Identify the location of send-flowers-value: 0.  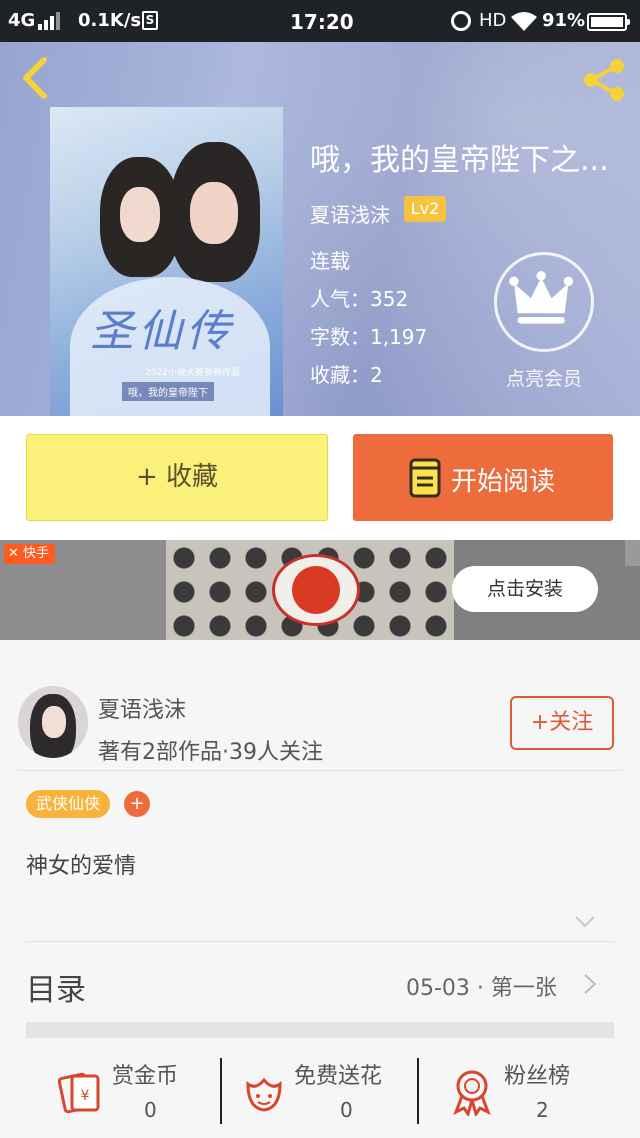
(346, 1110).